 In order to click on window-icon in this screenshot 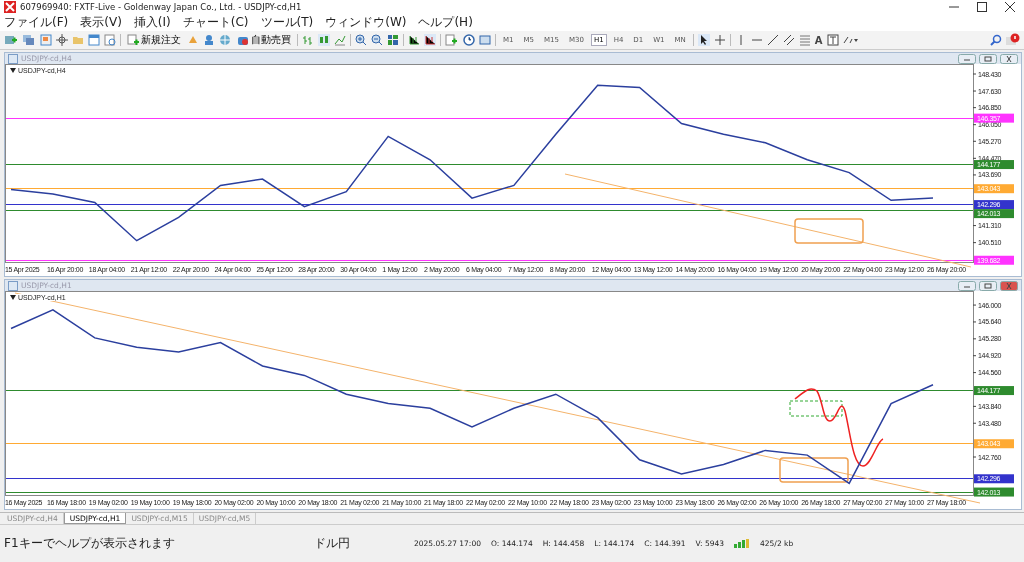, I will do `click(94, 40)`.